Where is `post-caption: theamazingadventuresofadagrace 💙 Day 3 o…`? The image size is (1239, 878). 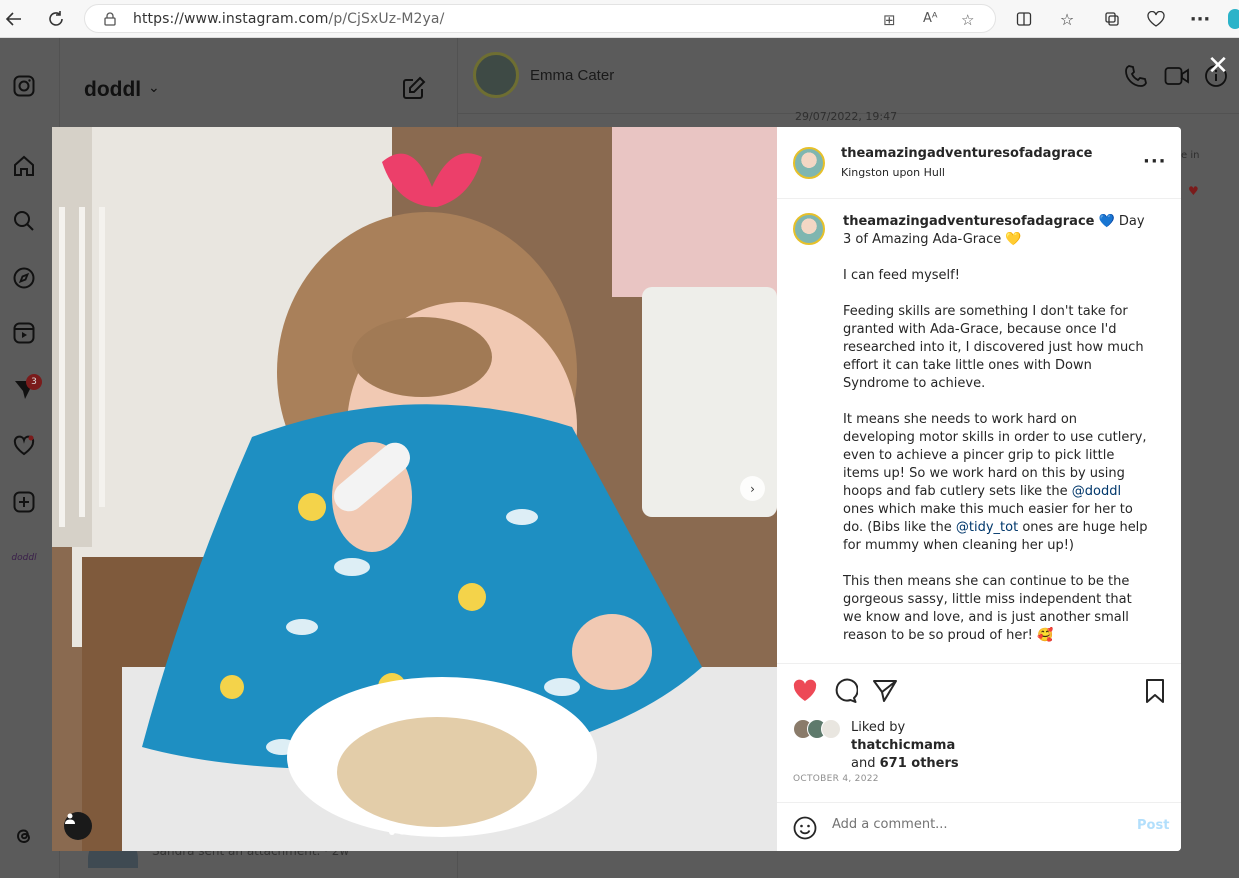 post-caption: theamazingadventuresofadagrace 💙 Day 3 o… is located at coordinates (998, 438).